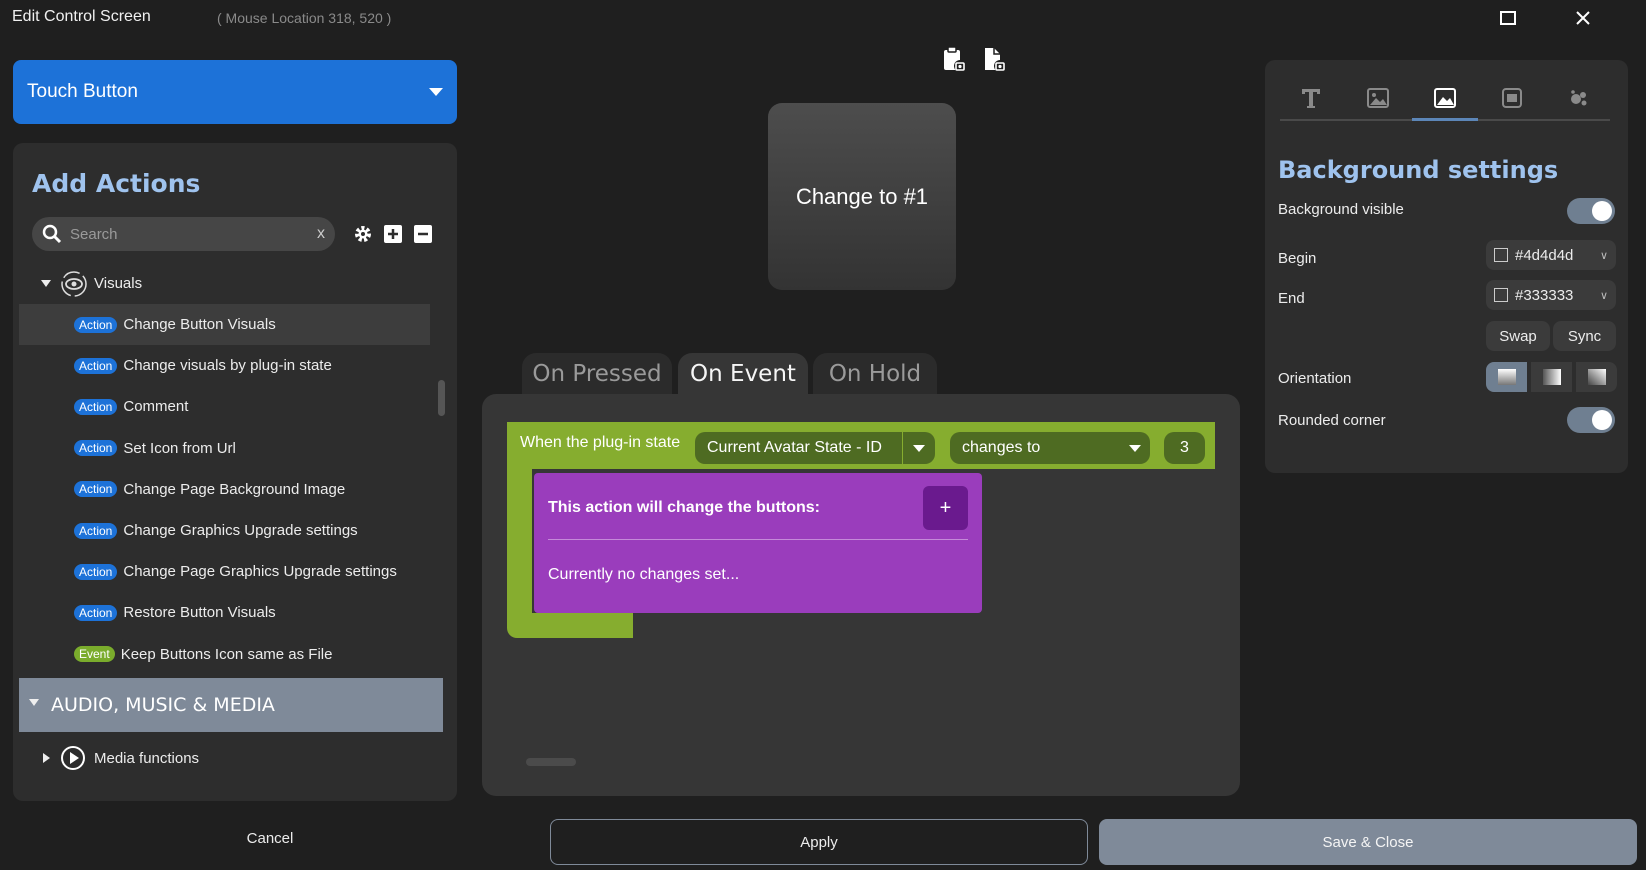  Describe the element at coordinates (1591, 211) in the screenshot. I see `background-visible-toggle` at that location.